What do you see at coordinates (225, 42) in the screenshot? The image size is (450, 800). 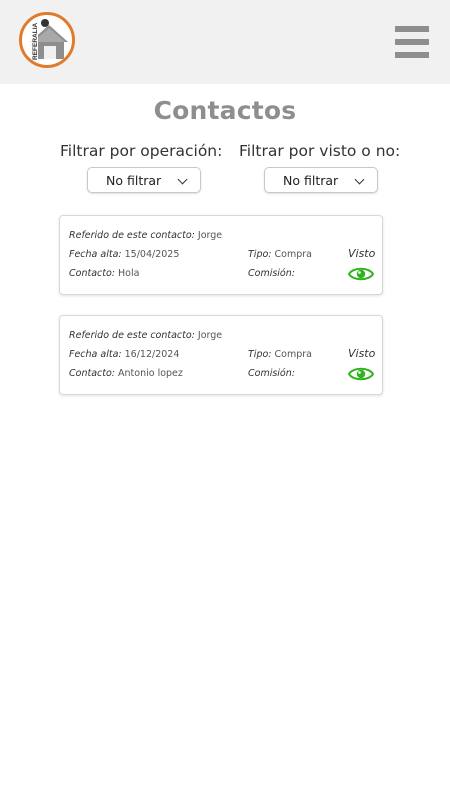 I see `top-bar: REFERALIA` at bounding box center [225, 42].